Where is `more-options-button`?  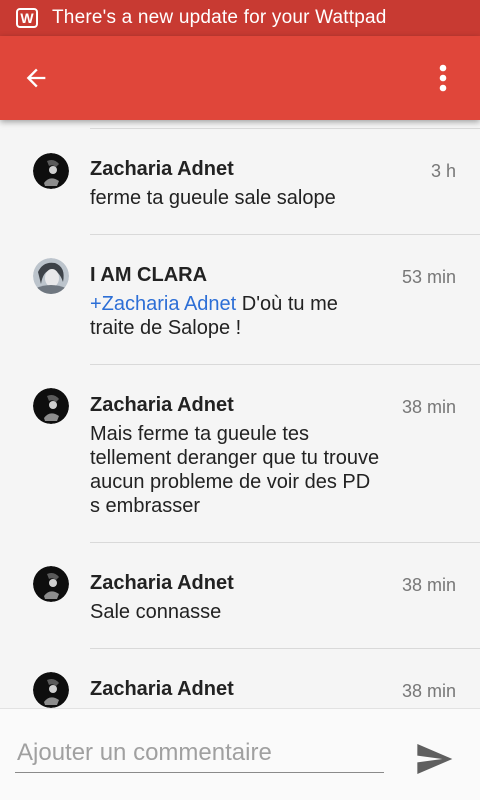
more-options-button is located at coordinates (443, 78).